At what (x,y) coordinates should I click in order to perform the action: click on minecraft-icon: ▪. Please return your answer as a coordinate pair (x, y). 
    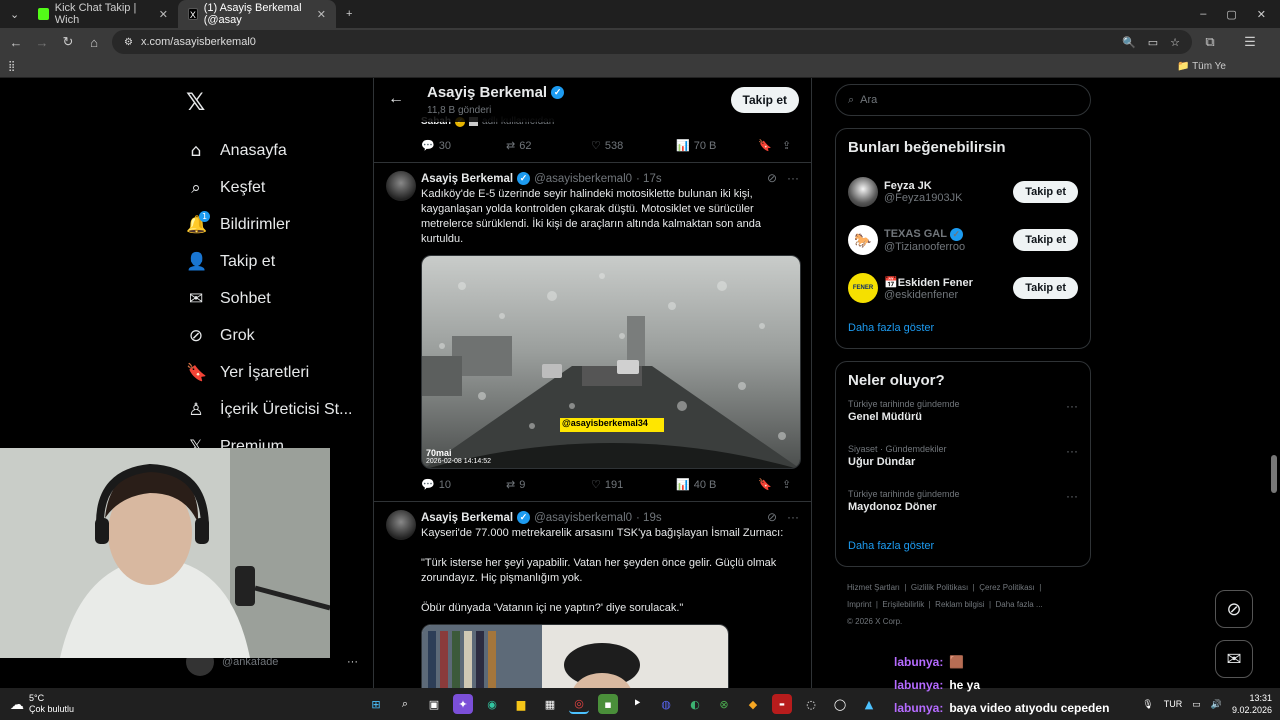
    Looking at the image, I should click on (608, 704).